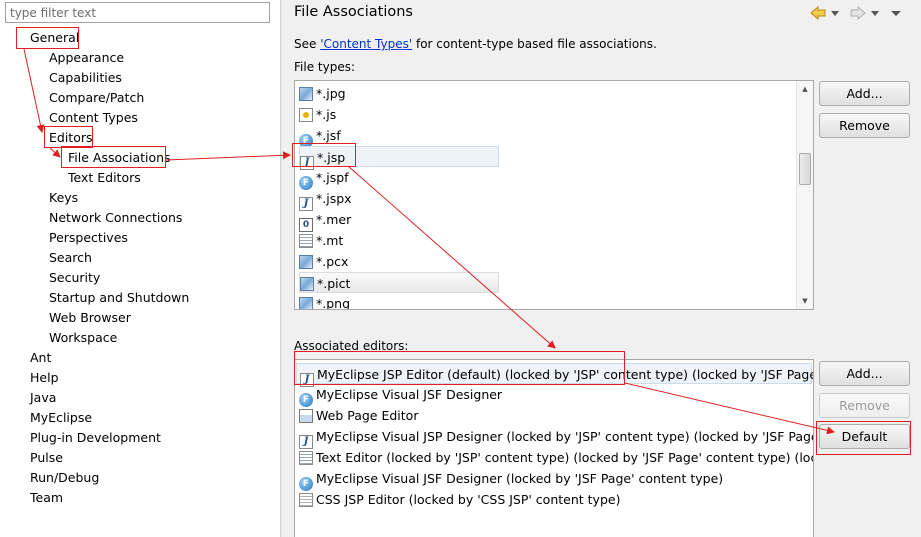 This screenshot has width=921, height=537. What do you see at coordinates (86, 58) in the screenshot?
I see `tree-item-appearance: Appearance` at bounding box center [86, 58].